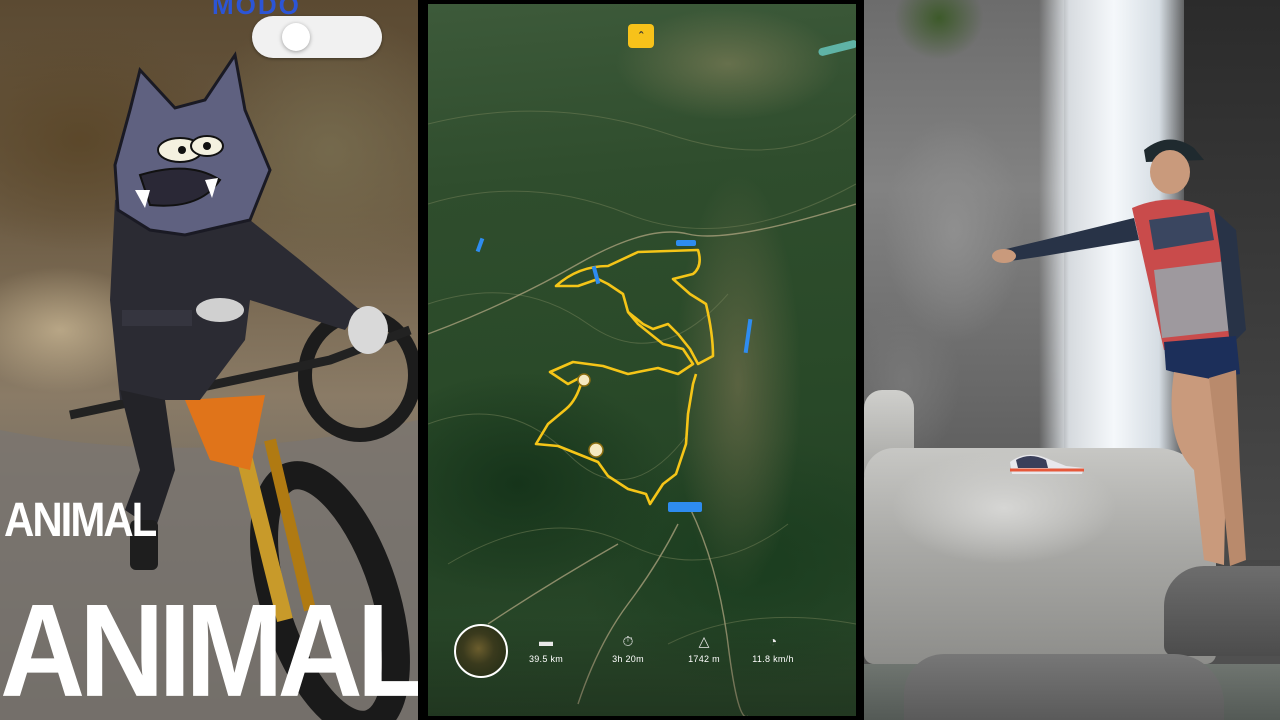  I want to click on speedometer-icon: ◔, so click(773, 641).